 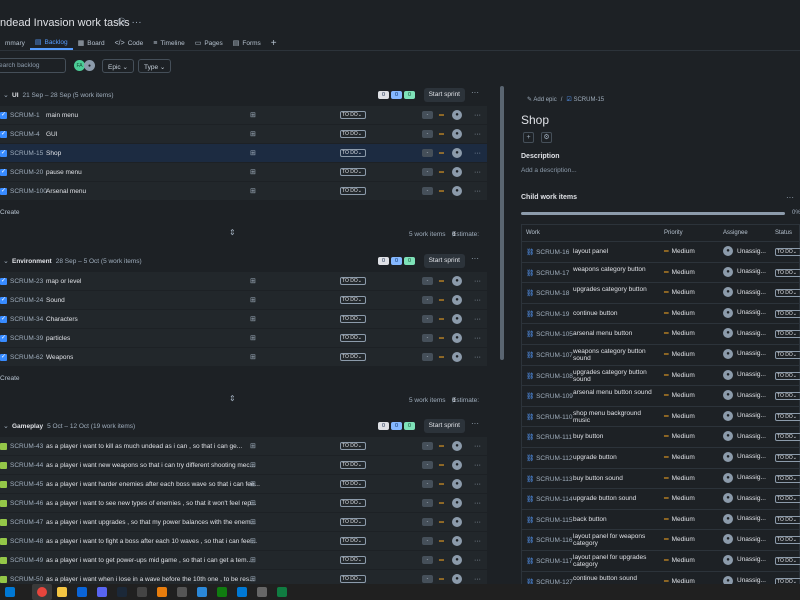 What do you see at coordinates (549, 376) in the screenshot?
I see `child-key: ⛓ SCRUM-108` at bounding box center [549, 376].